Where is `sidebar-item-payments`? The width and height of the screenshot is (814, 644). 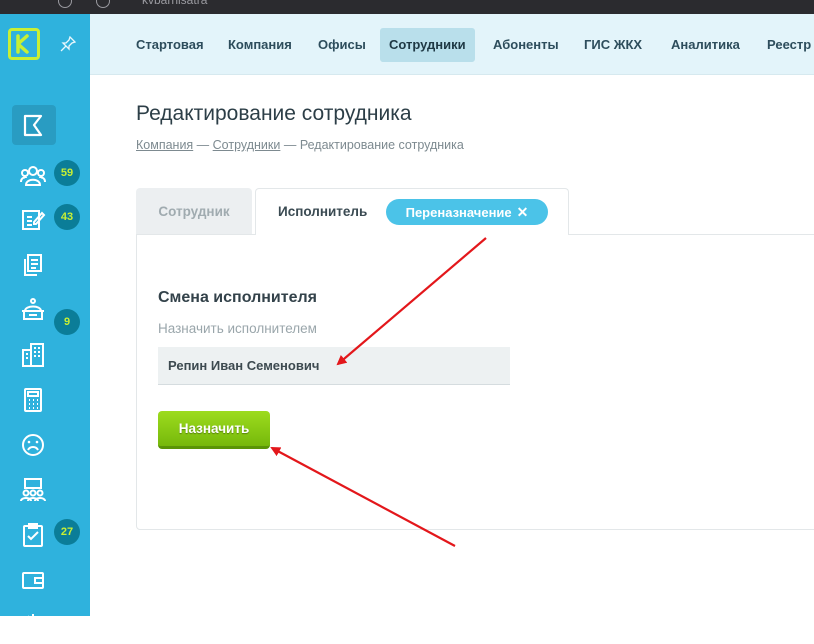 sidebar-item-payments is located at coordinates (34, 579).